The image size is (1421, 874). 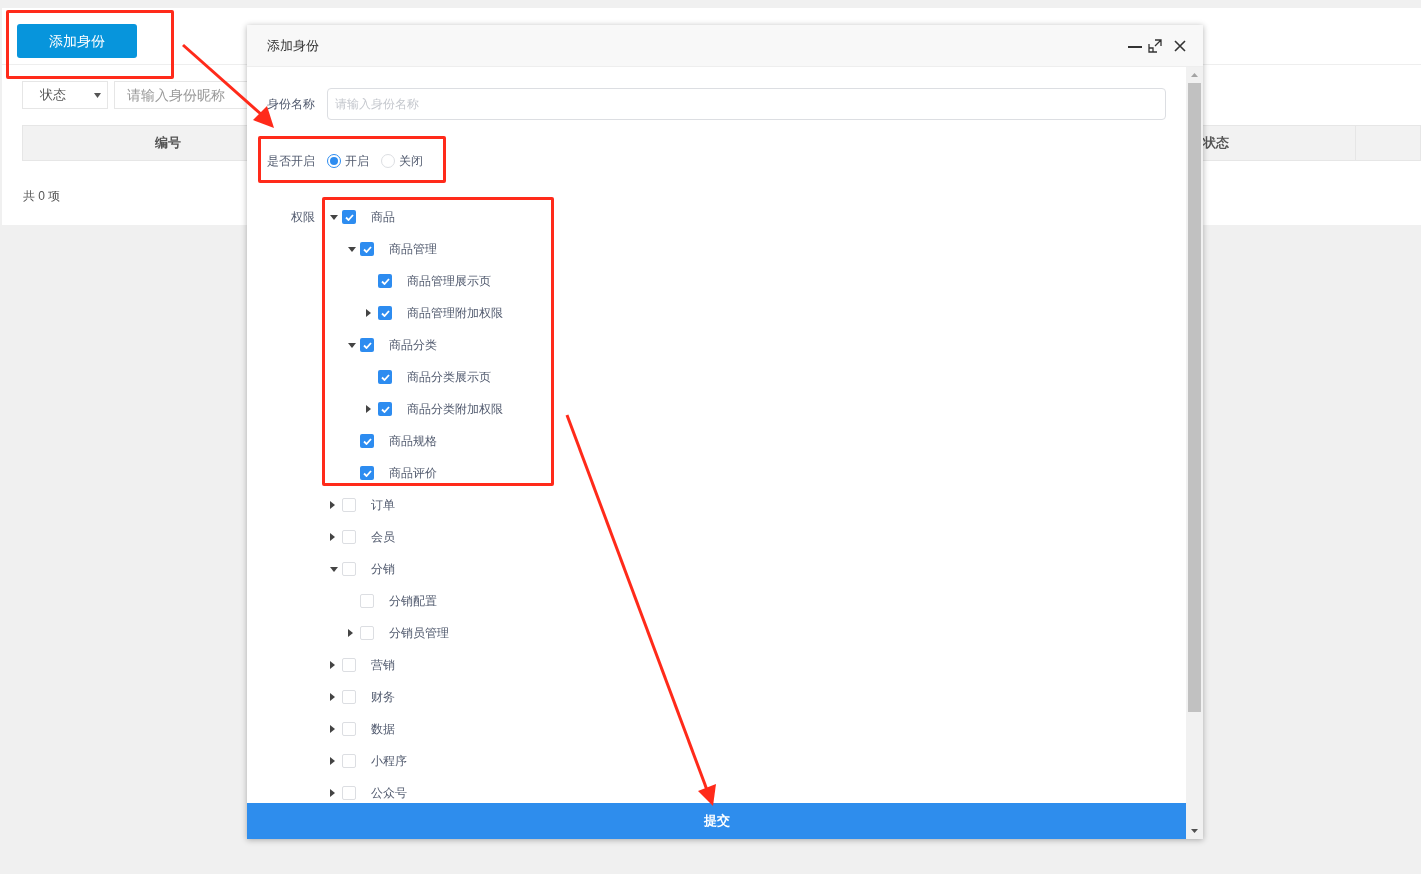 I want to click on tree-item-label: 商品, so click(x=383, y=217).